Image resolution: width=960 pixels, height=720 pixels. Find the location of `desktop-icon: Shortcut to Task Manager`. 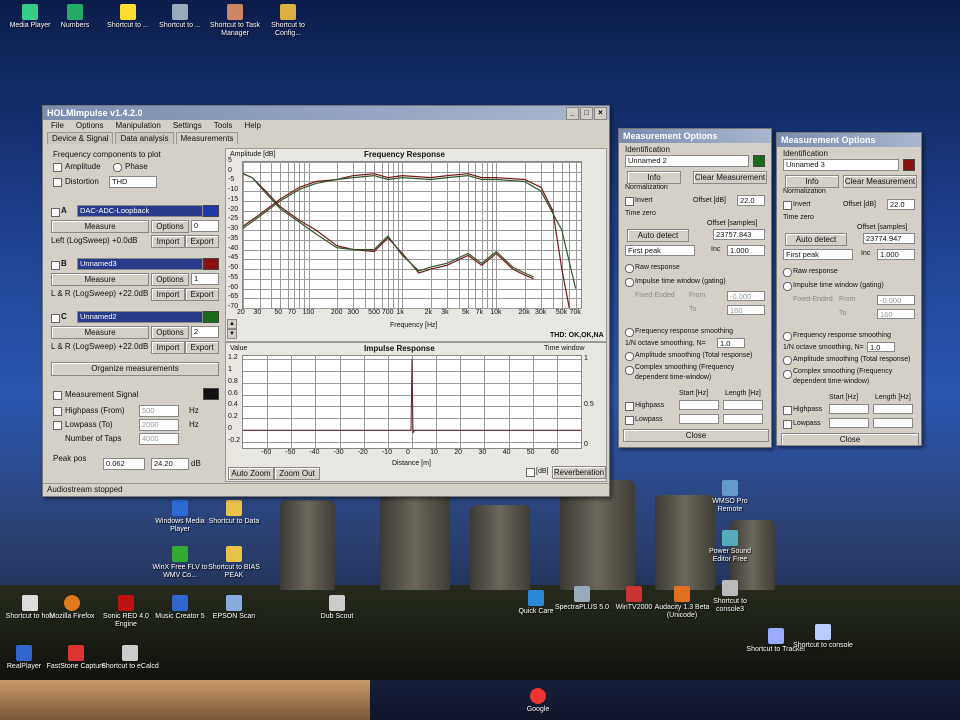

desktop-icon: Shortcut to Task Manager is located at coordinates (235, 21).